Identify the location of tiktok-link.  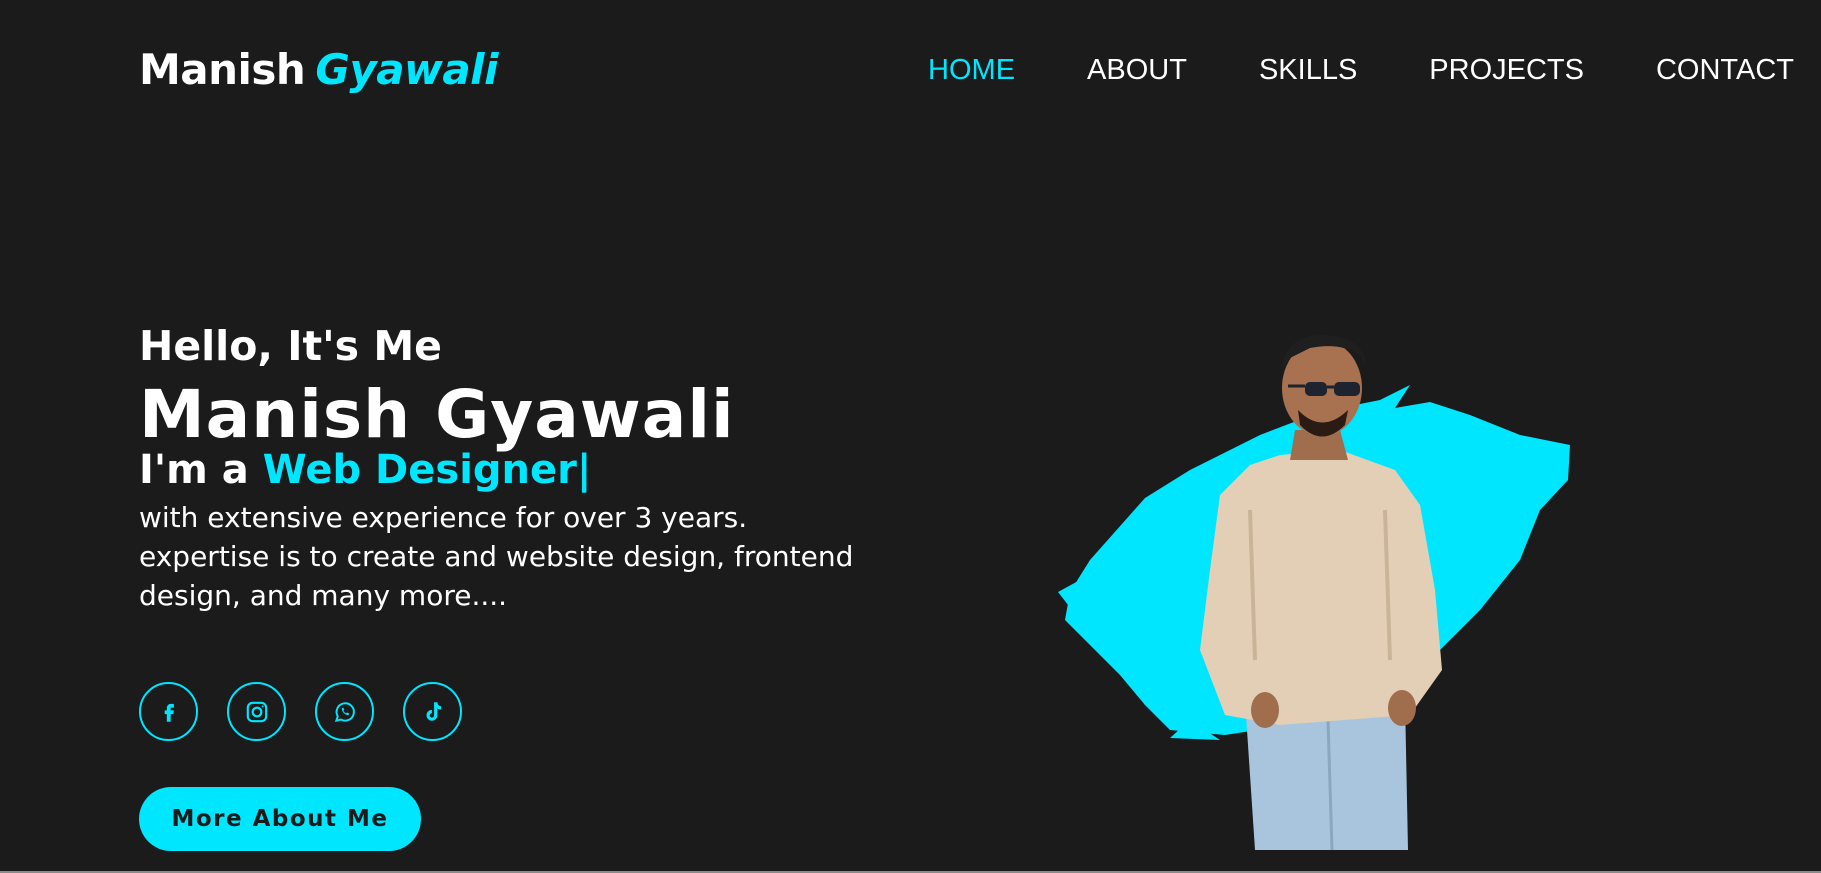
(432, 711).